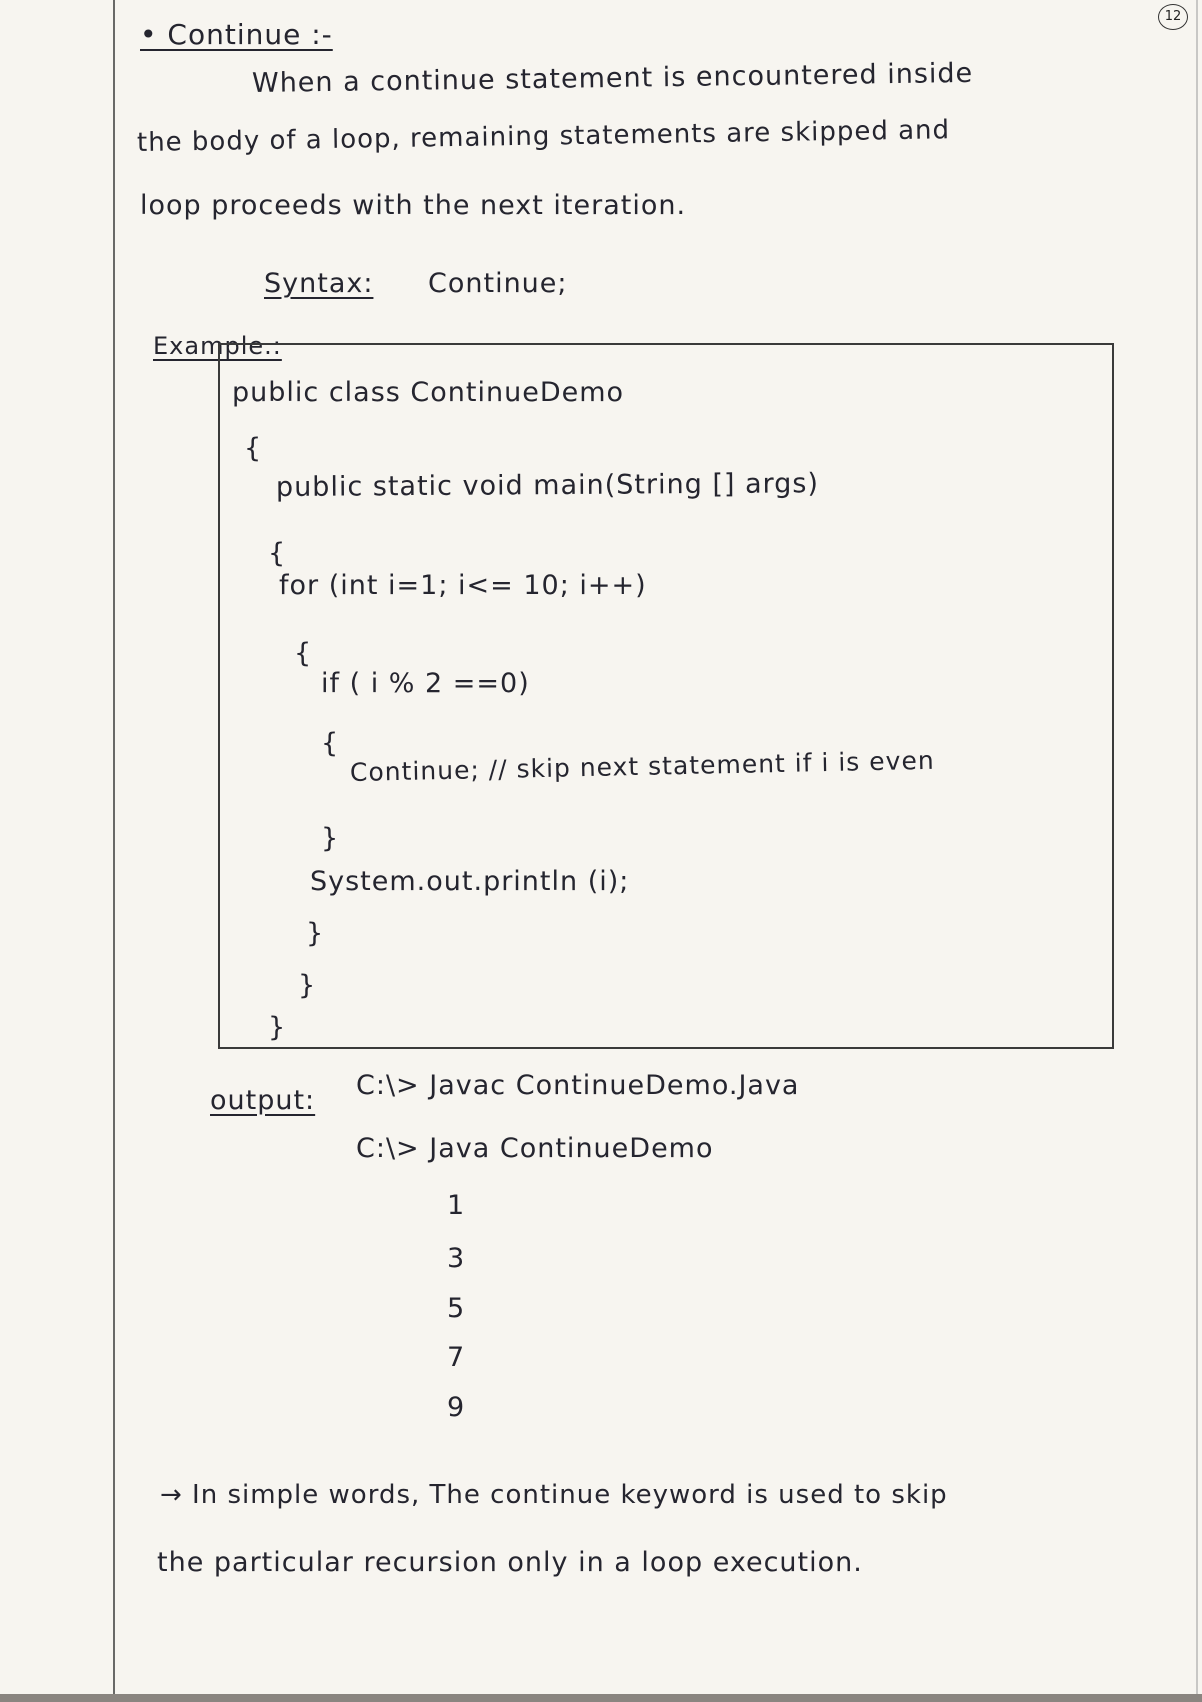 The height and width of the screenshot is (1702, 1202). I want to click on page-number: 12, so click(1173, 17).